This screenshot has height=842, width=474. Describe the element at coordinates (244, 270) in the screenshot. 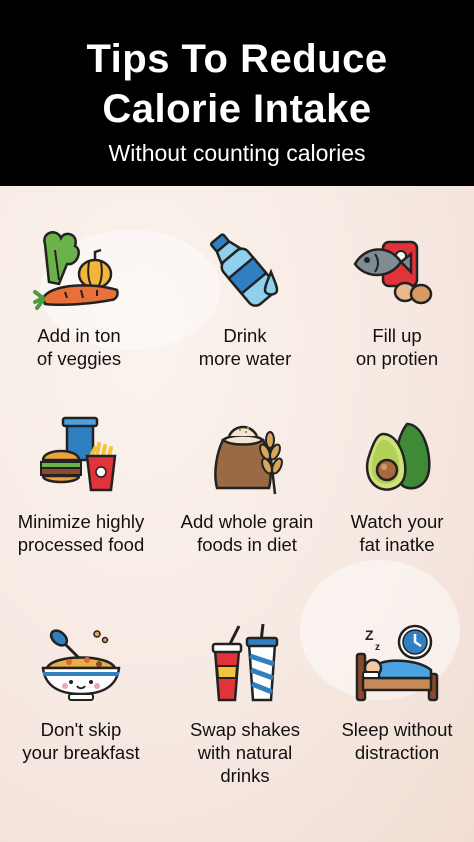

I see `water-bottle-icon` at that location.